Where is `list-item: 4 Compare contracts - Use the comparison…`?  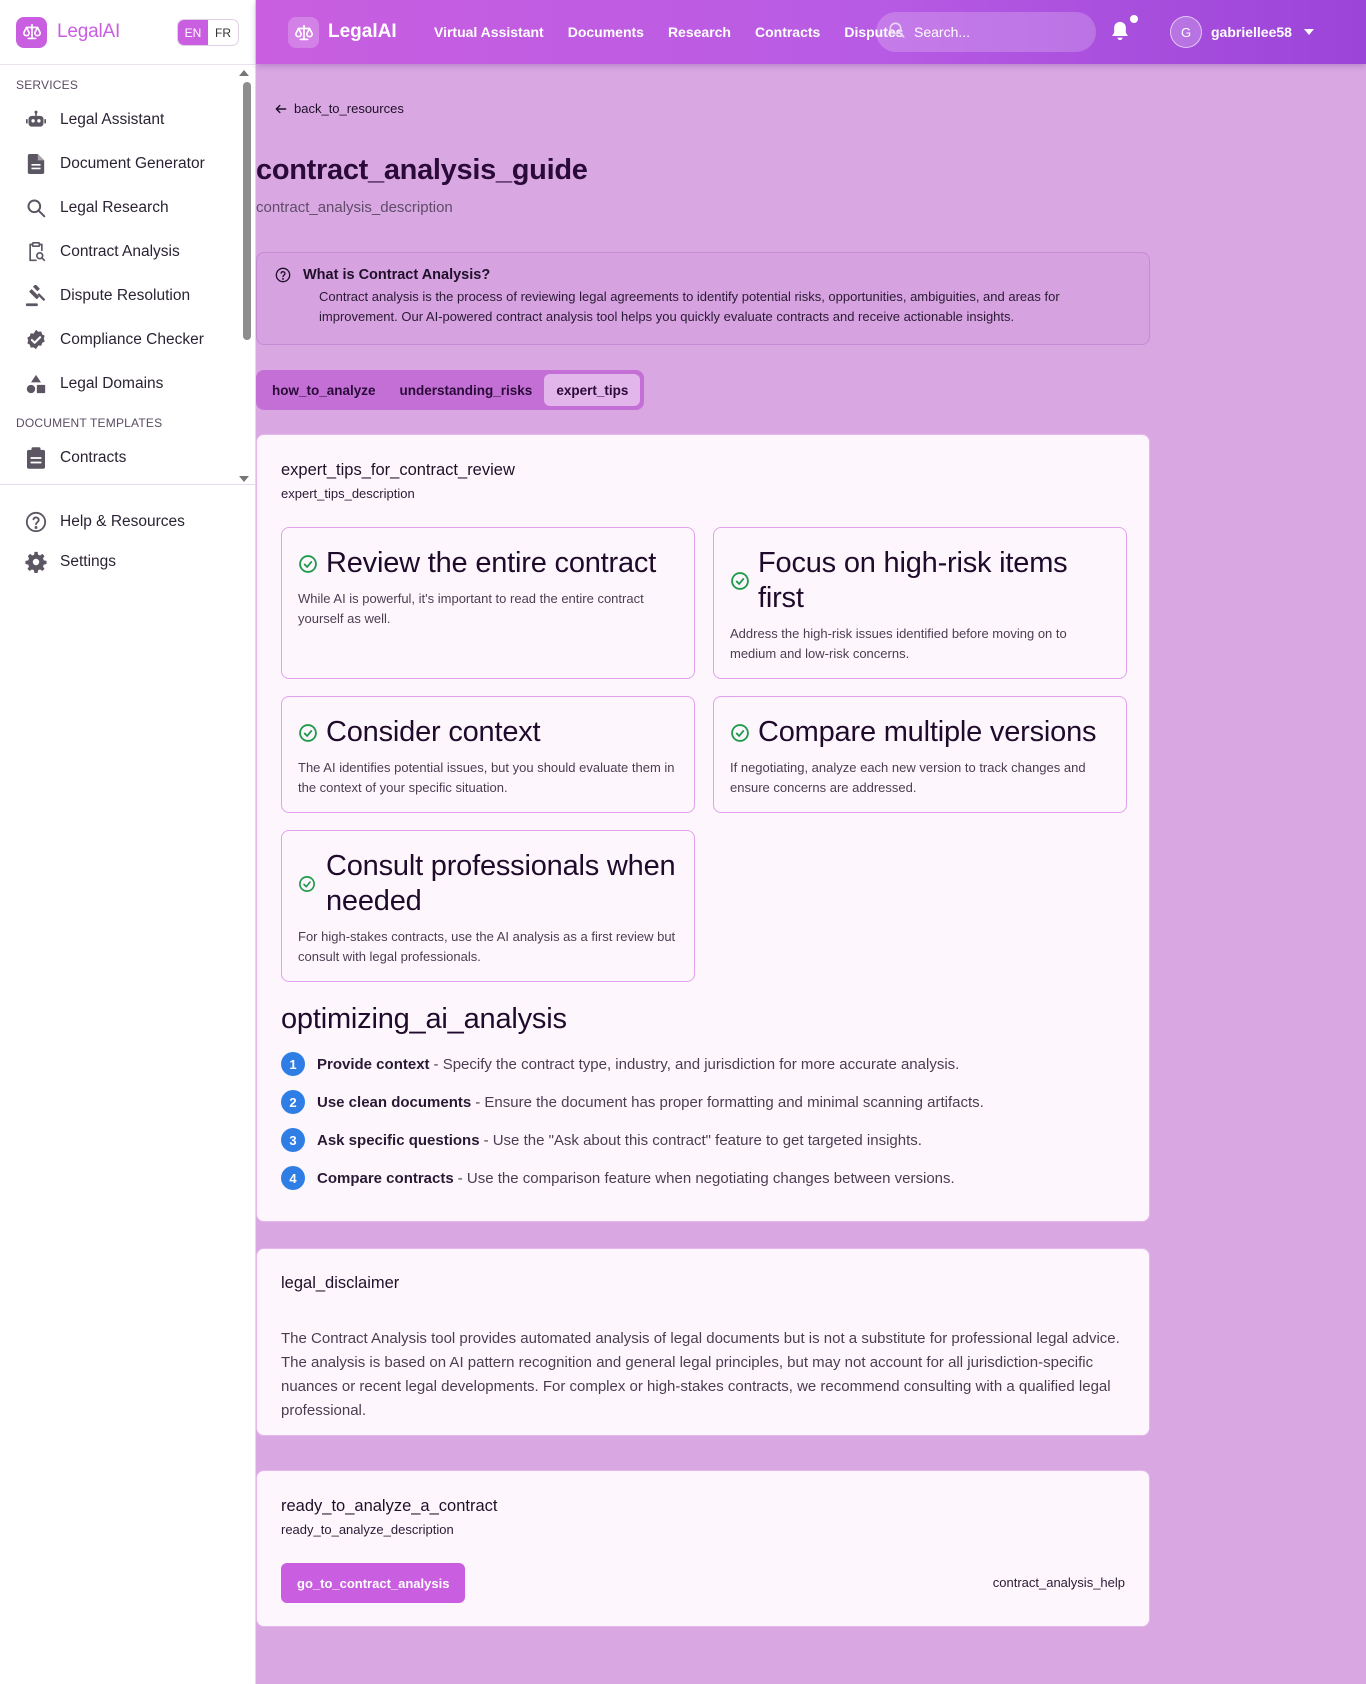
list-item: 4 Compare contracts - Use the comparison… is located at coordinates (618, 1178).